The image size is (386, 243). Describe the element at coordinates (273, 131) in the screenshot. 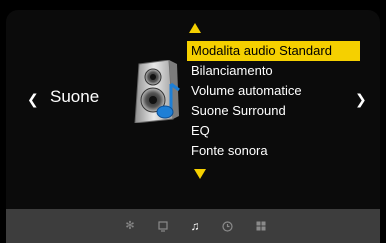

I see `menu-item-eq: EQ` at that location.